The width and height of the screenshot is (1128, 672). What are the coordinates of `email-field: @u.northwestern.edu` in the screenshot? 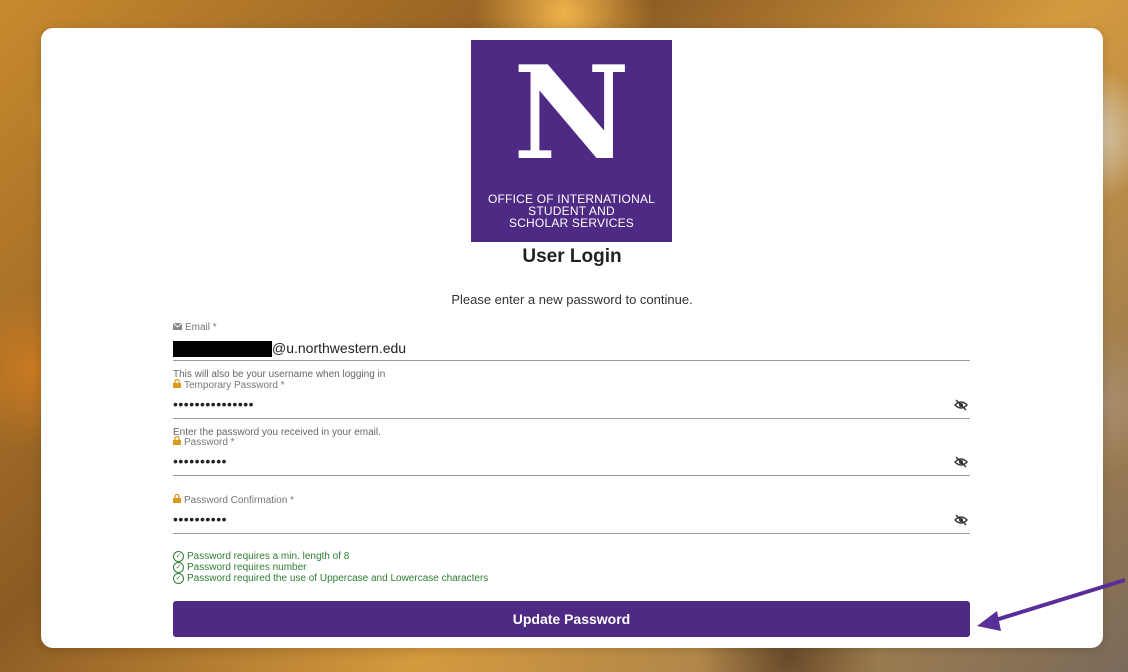 It's located at (571, 347).